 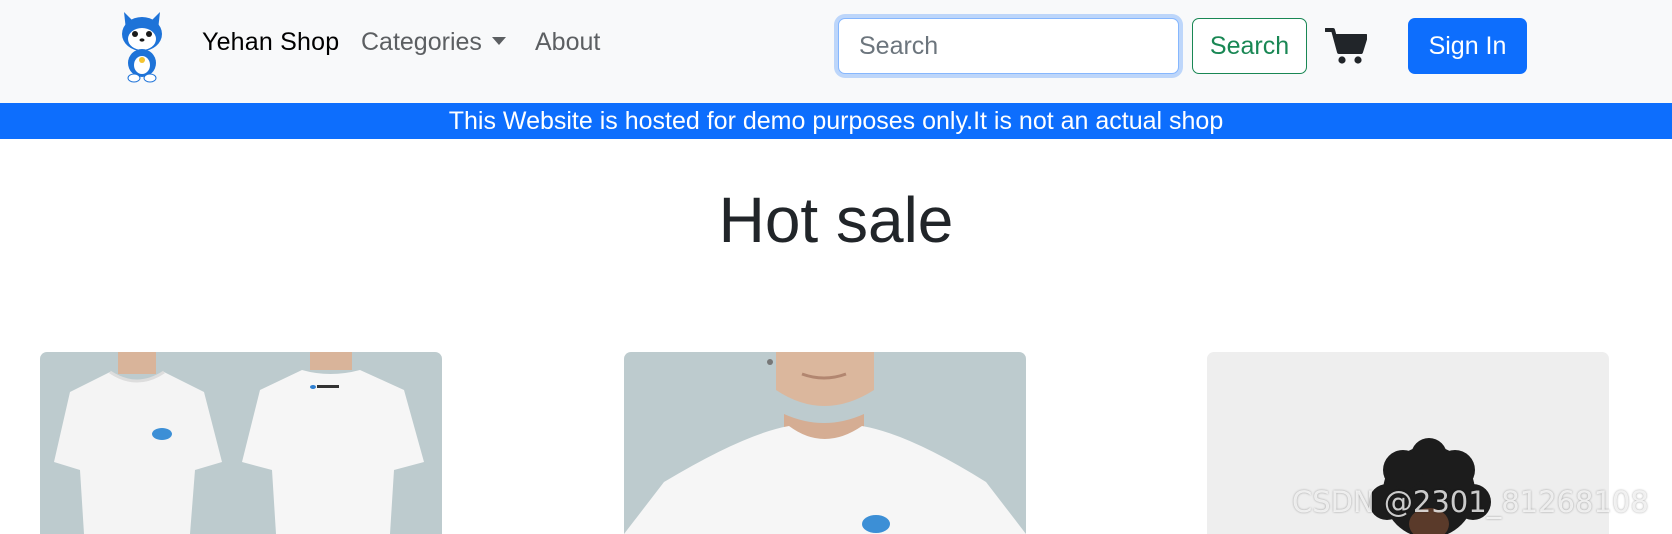 I want to click on sign-in-button: Sign In, so click(x=1467, y=46).